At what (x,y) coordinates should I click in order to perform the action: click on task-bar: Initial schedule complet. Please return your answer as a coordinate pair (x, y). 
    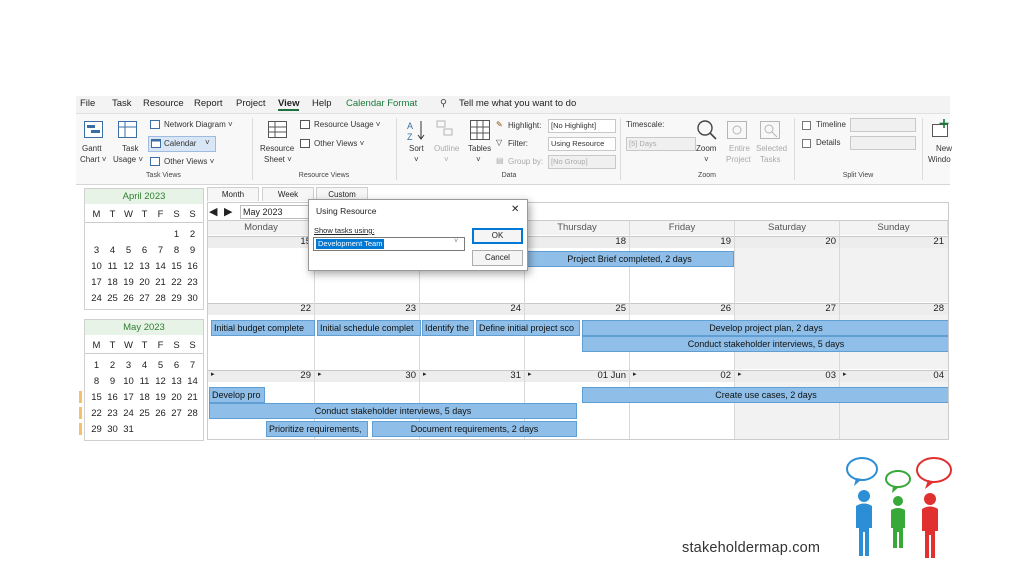
    Looking at the image, I should click on (369, 328).